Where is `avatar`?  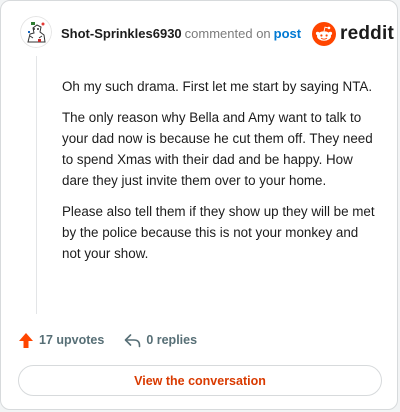
avatar is located at coordinates (36, 32).